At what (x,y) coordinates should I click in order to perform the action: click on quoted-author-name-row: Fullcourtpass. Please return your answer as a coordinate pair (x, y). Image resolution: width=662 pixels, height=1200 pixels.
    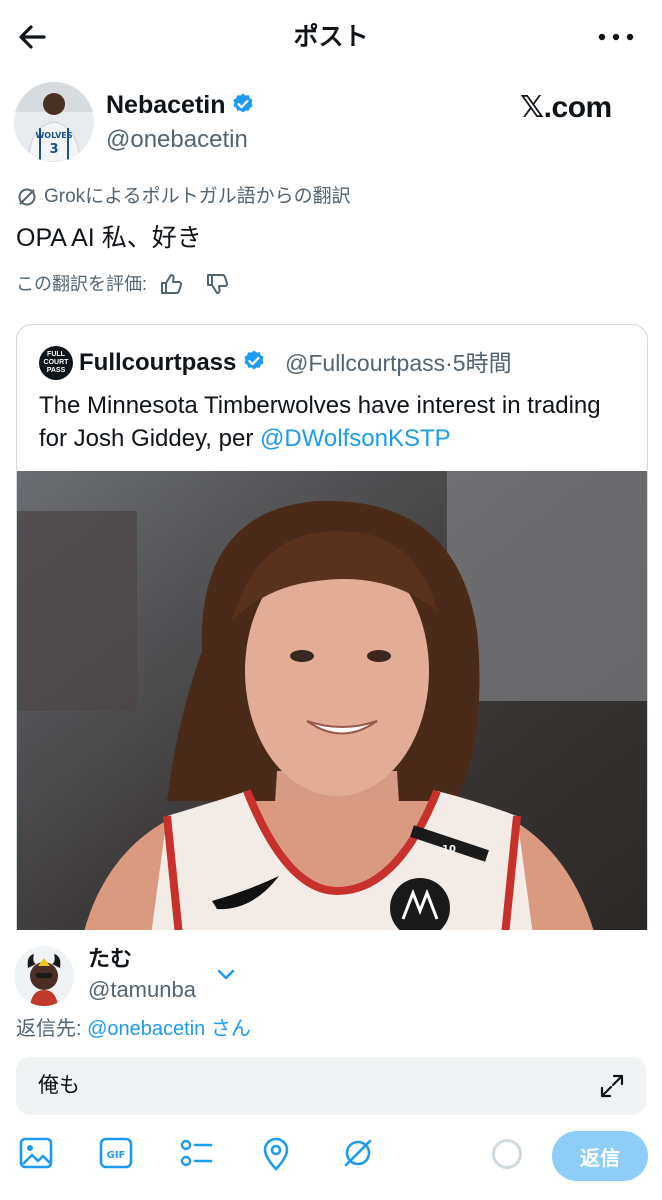
    Looking at the image, I should click on (172, 363).